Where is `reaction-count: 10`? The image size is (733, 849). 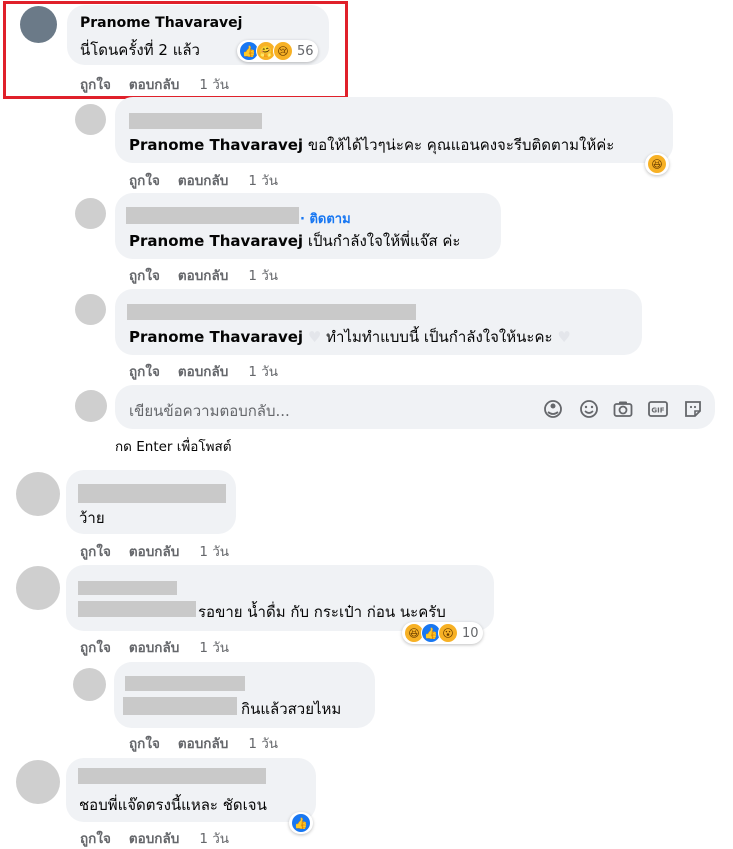 reaction-count: 10 is located at coordinates (470, 633).